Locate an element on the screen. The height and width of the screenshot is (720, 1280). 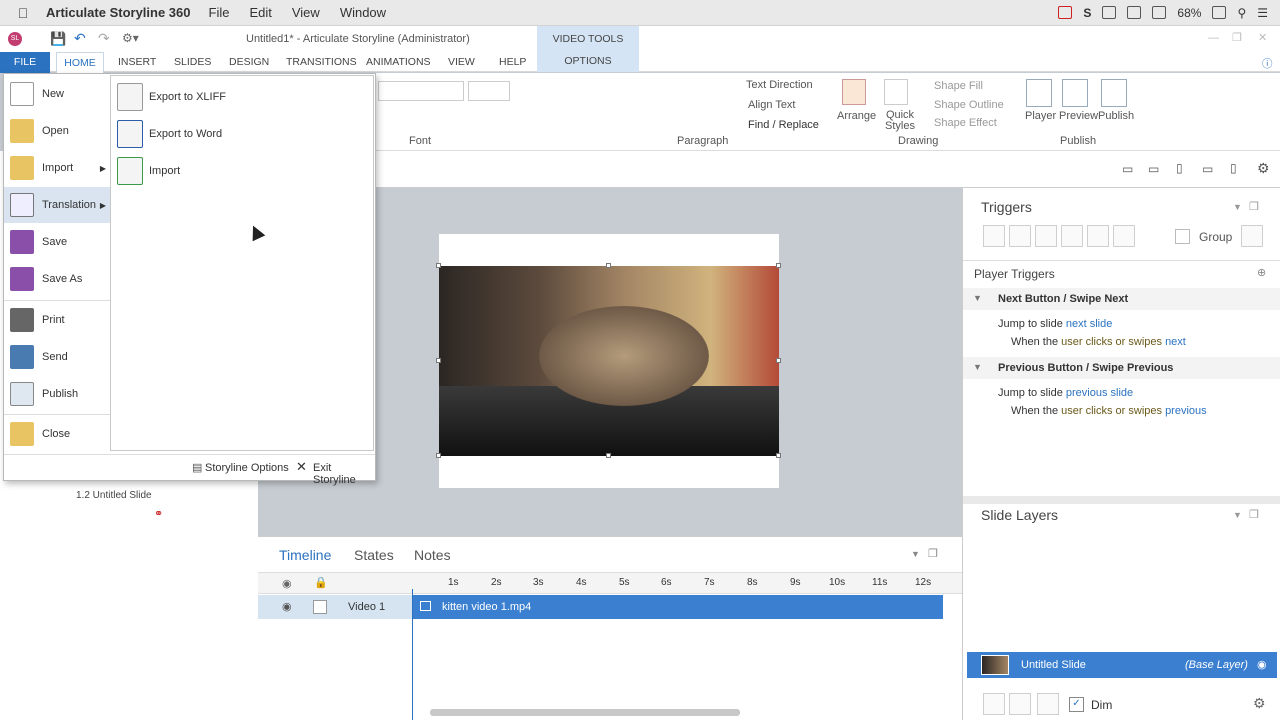
phone-landscape-icon: ▭ is located at coordinates (1207, 169).